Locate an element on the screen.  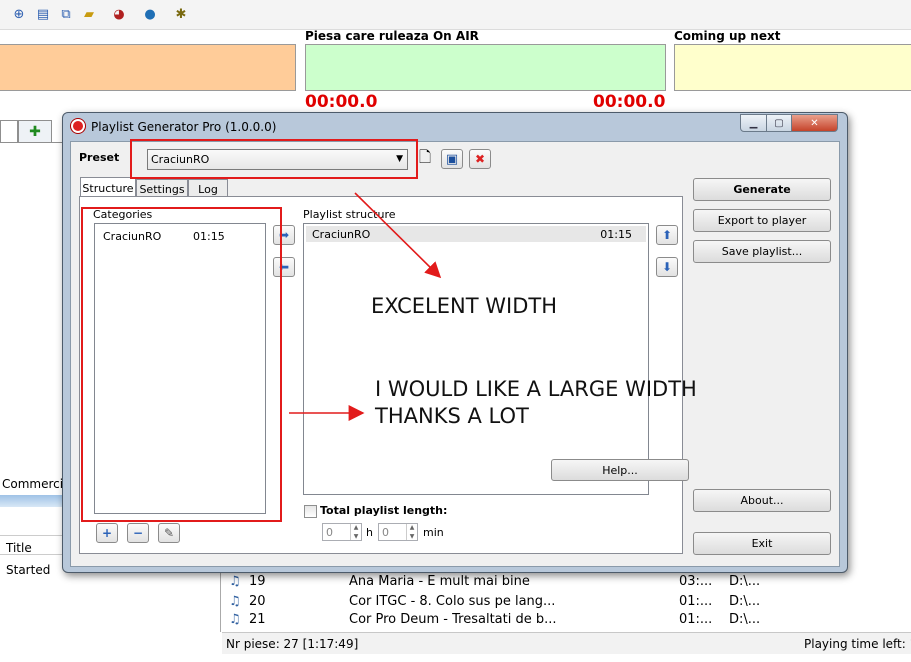
annotation-arrows is located at coordinates (365, 306).